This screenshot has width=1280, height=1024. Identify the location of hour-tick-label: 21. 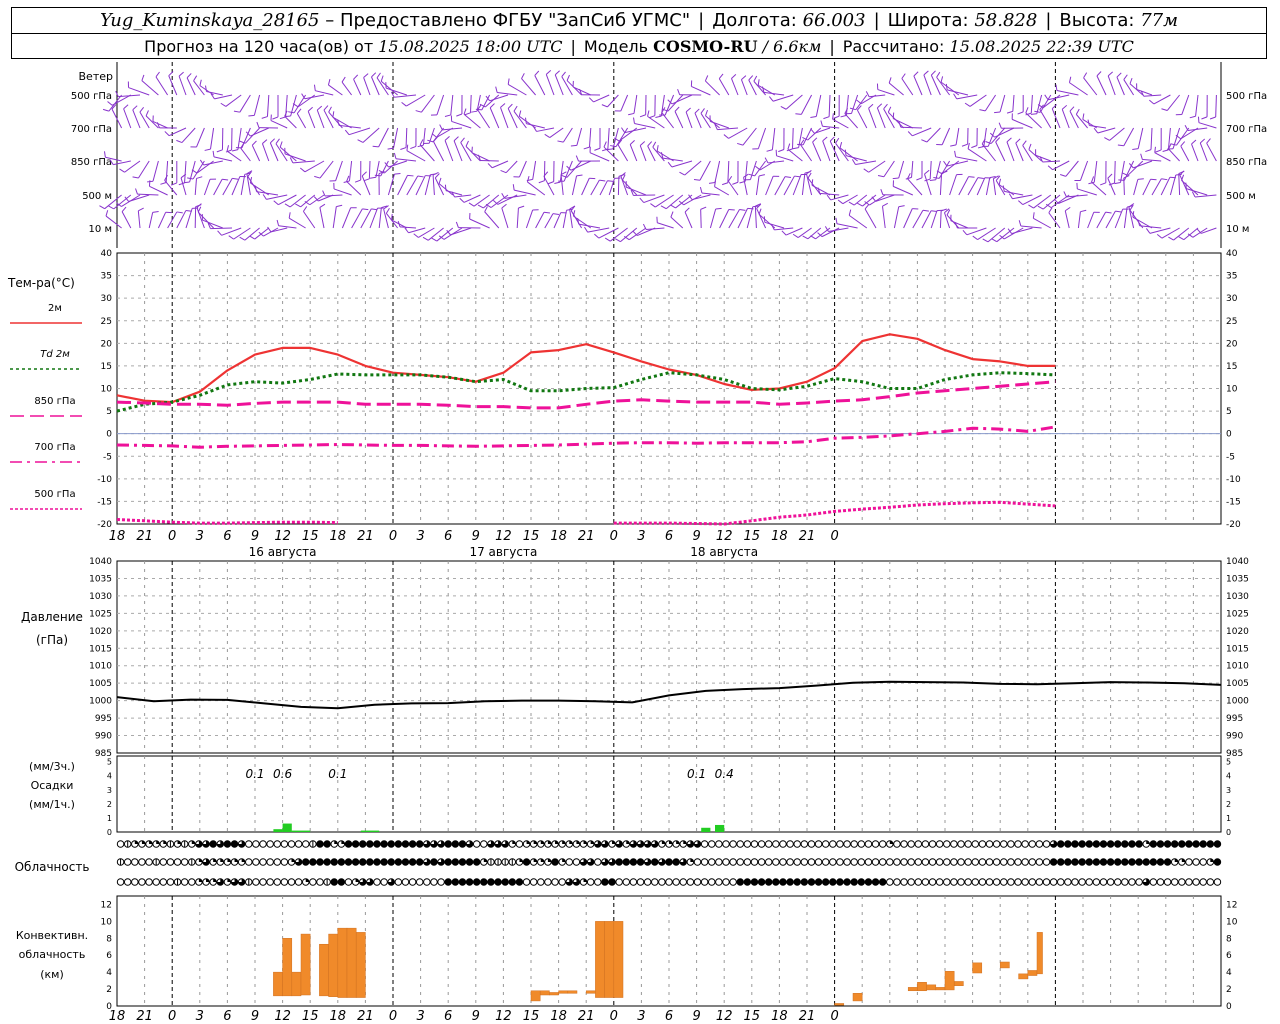
(586, 1016).